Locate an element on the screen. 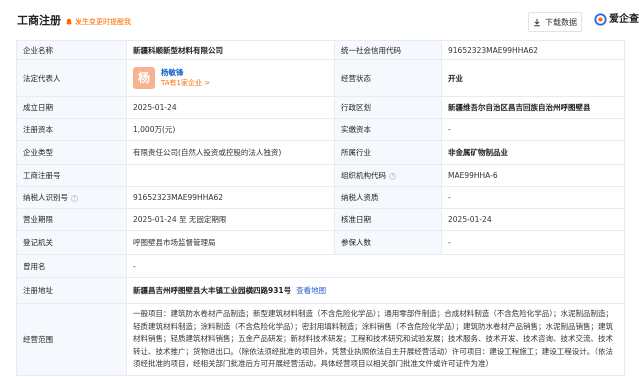 The height and width of the screenshot is (377, 640). label-approval-date: 核准日期 is located at coordinates (388, 219).